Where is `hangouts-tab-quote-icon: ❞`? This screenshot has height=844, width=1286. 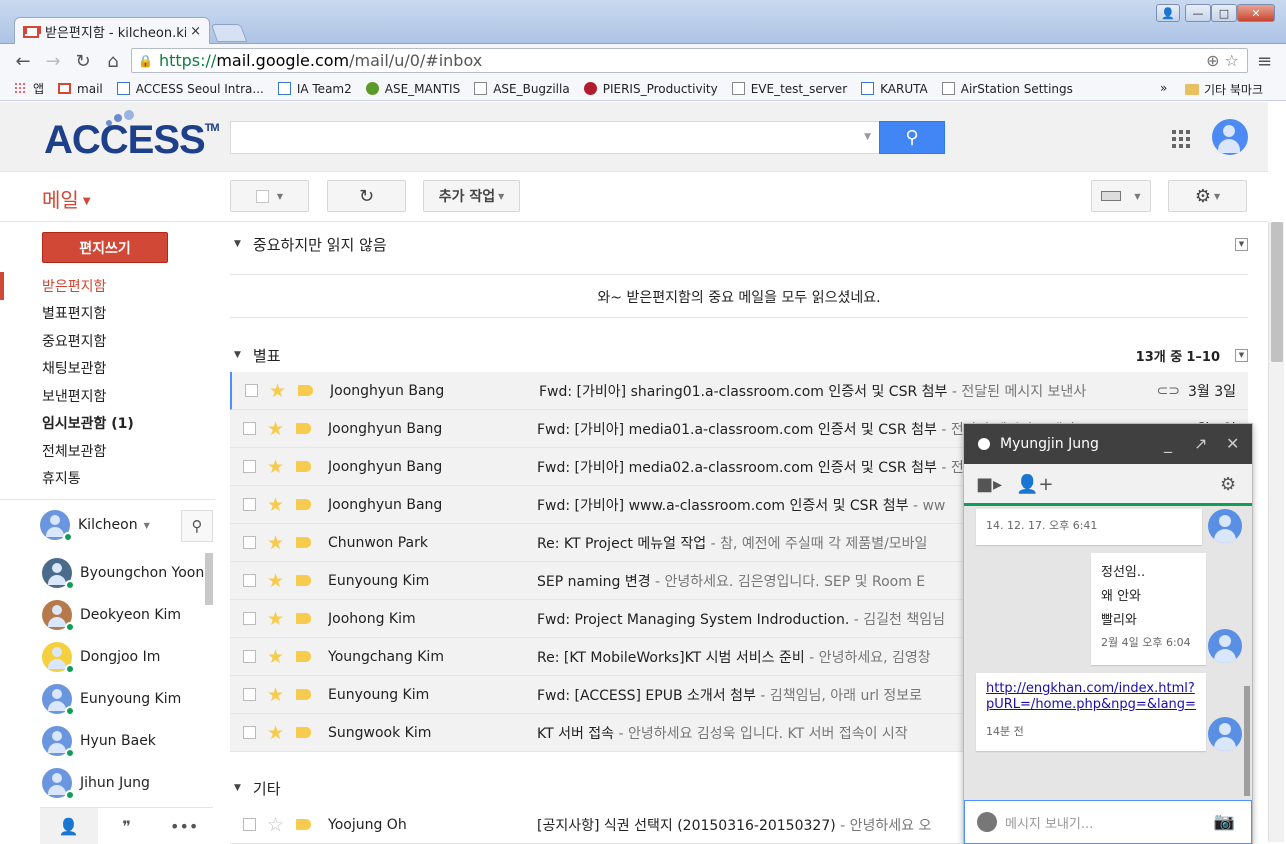
hangouts-tab-quote-icon: ❞ is located at coordinates (127, 826).